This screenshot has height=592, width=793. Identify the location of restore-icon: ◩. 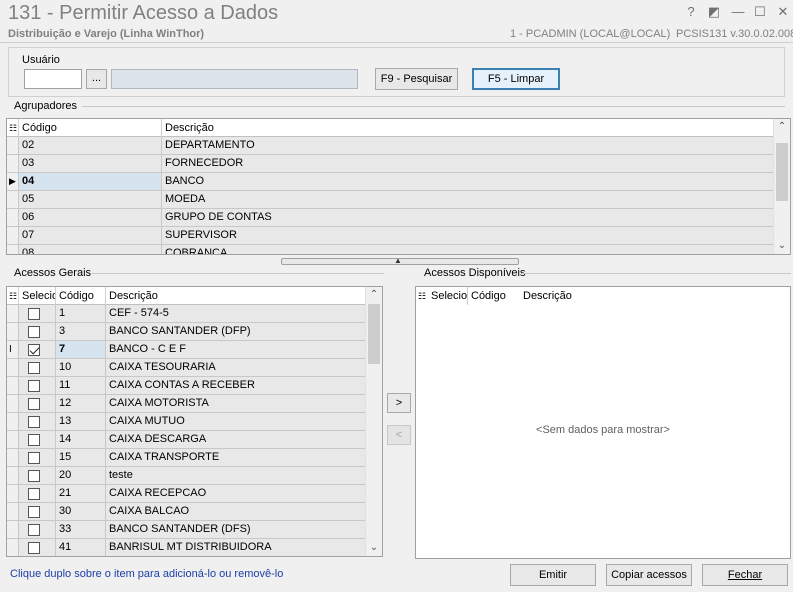
(714, 12).